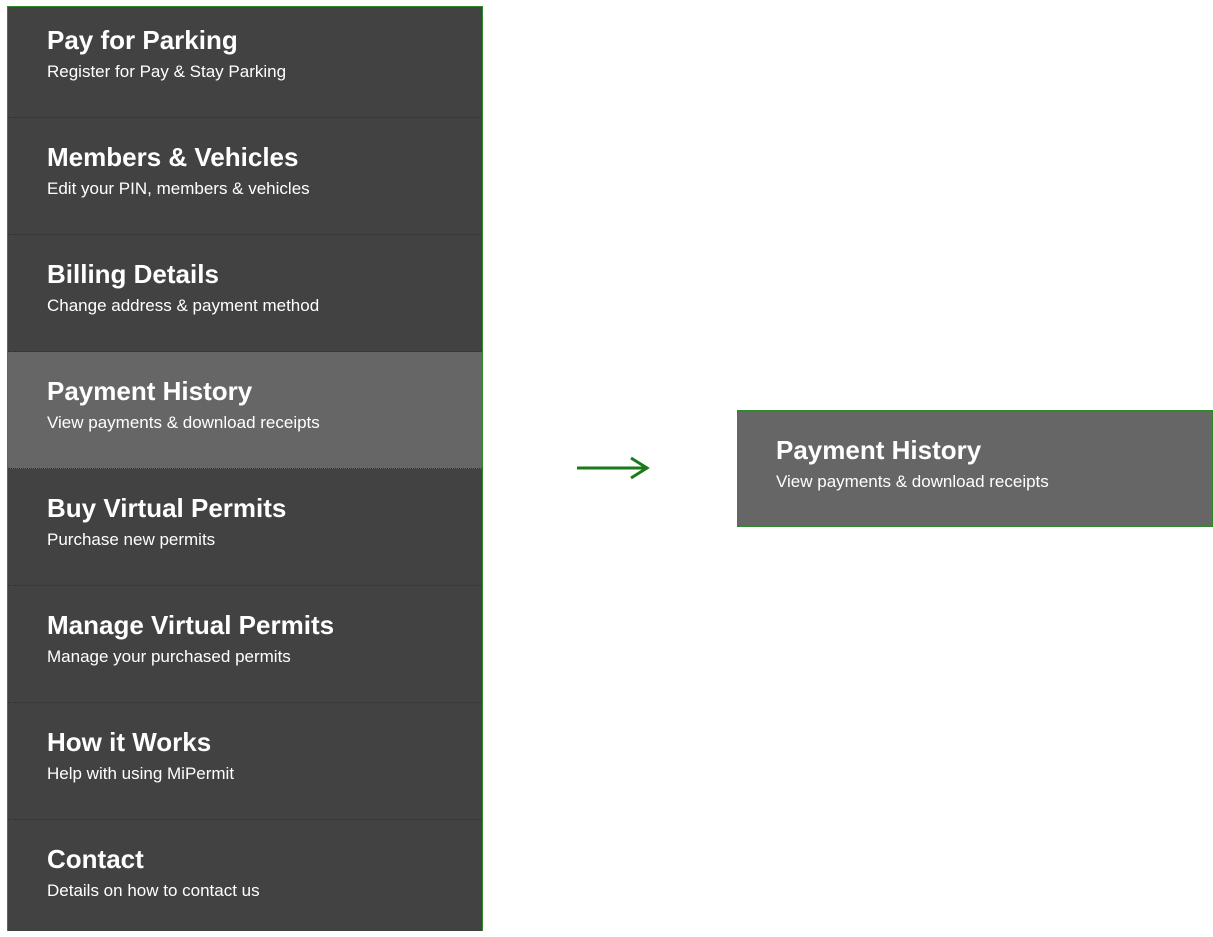  Describe the element at coordinates (167, 508) in the screenshot. I see `menu-item-title: Buy Virtual Permits` at that location.